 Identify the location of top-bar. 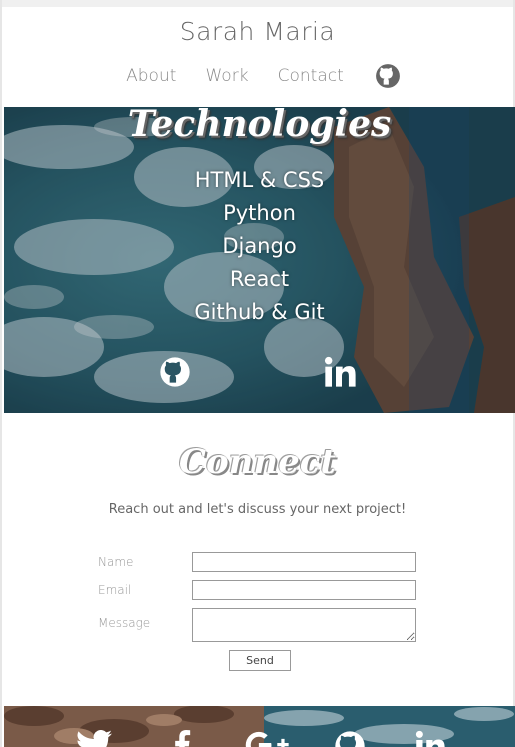
(257, 3).